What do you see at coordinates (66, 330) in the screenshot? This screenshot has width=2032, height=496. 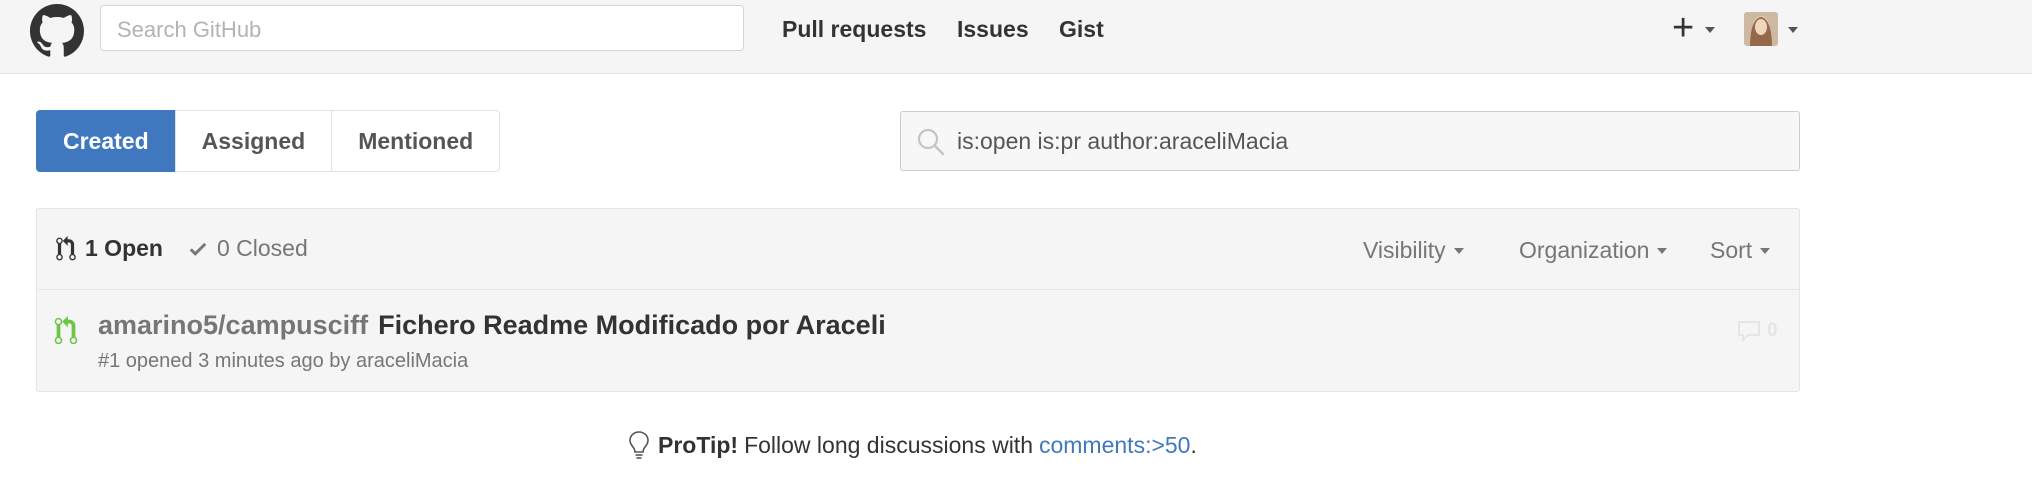 I see `open-pull-request-icon` at bounding box center [66, 330].